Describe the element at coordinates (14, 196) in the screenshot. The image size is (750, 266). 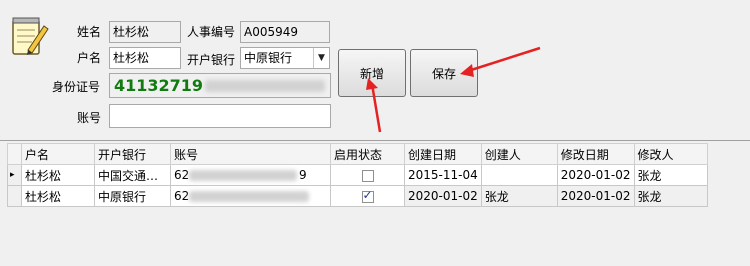
I see `row-header-cell` at that location.